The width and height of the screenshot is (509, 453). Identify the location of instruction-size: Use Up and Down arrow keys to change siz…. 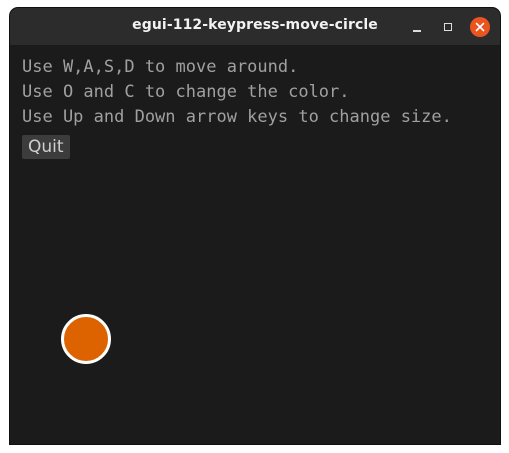
(237, 117).